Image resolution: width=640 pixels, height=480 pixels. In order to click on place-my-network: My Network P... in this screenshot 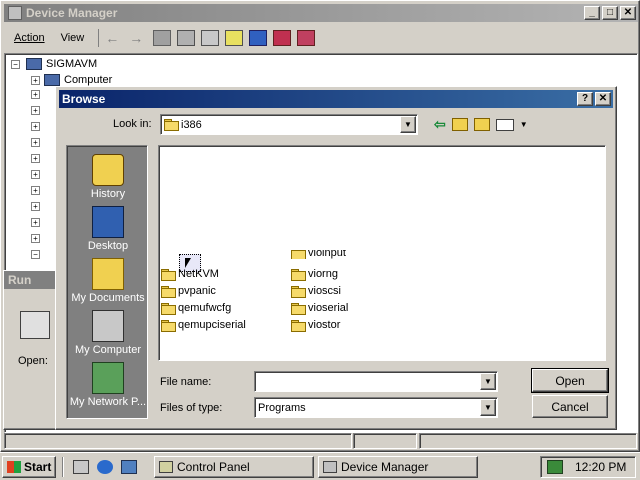, I will do `click(108, 386)`.